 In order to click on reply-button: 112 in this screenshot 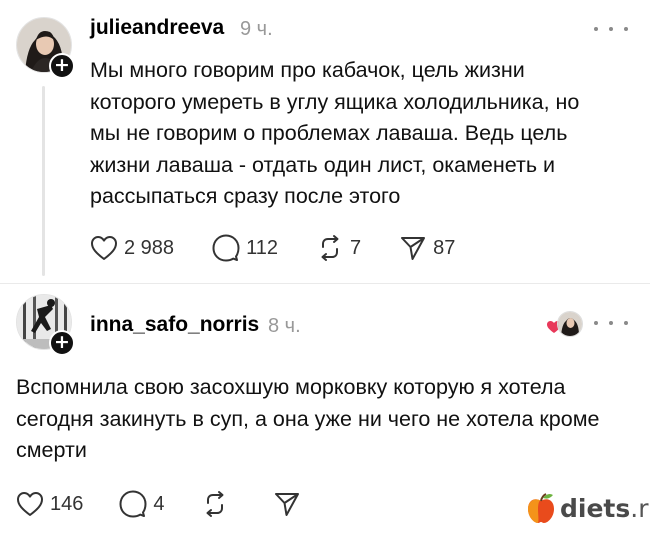, I will do `click(245, 248)`.